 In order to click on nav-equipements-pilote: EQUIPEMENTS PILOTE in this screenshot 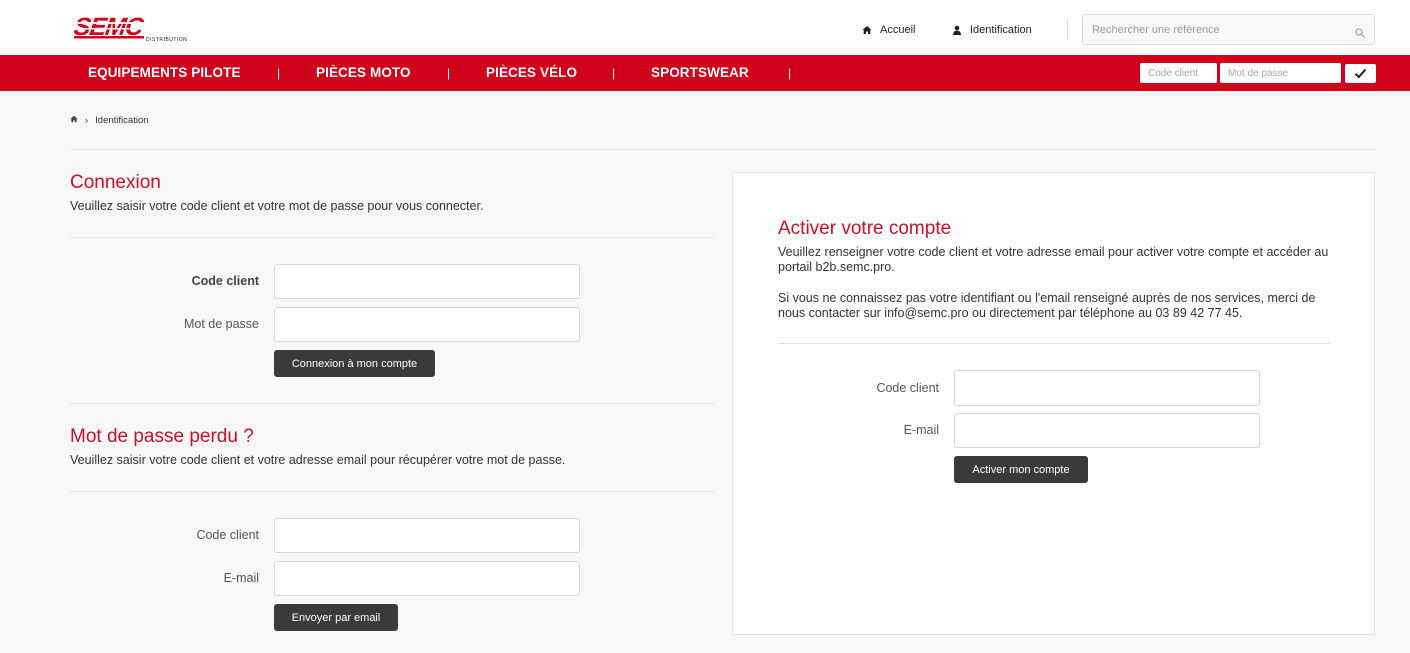, I will do `click(164, 73)`.